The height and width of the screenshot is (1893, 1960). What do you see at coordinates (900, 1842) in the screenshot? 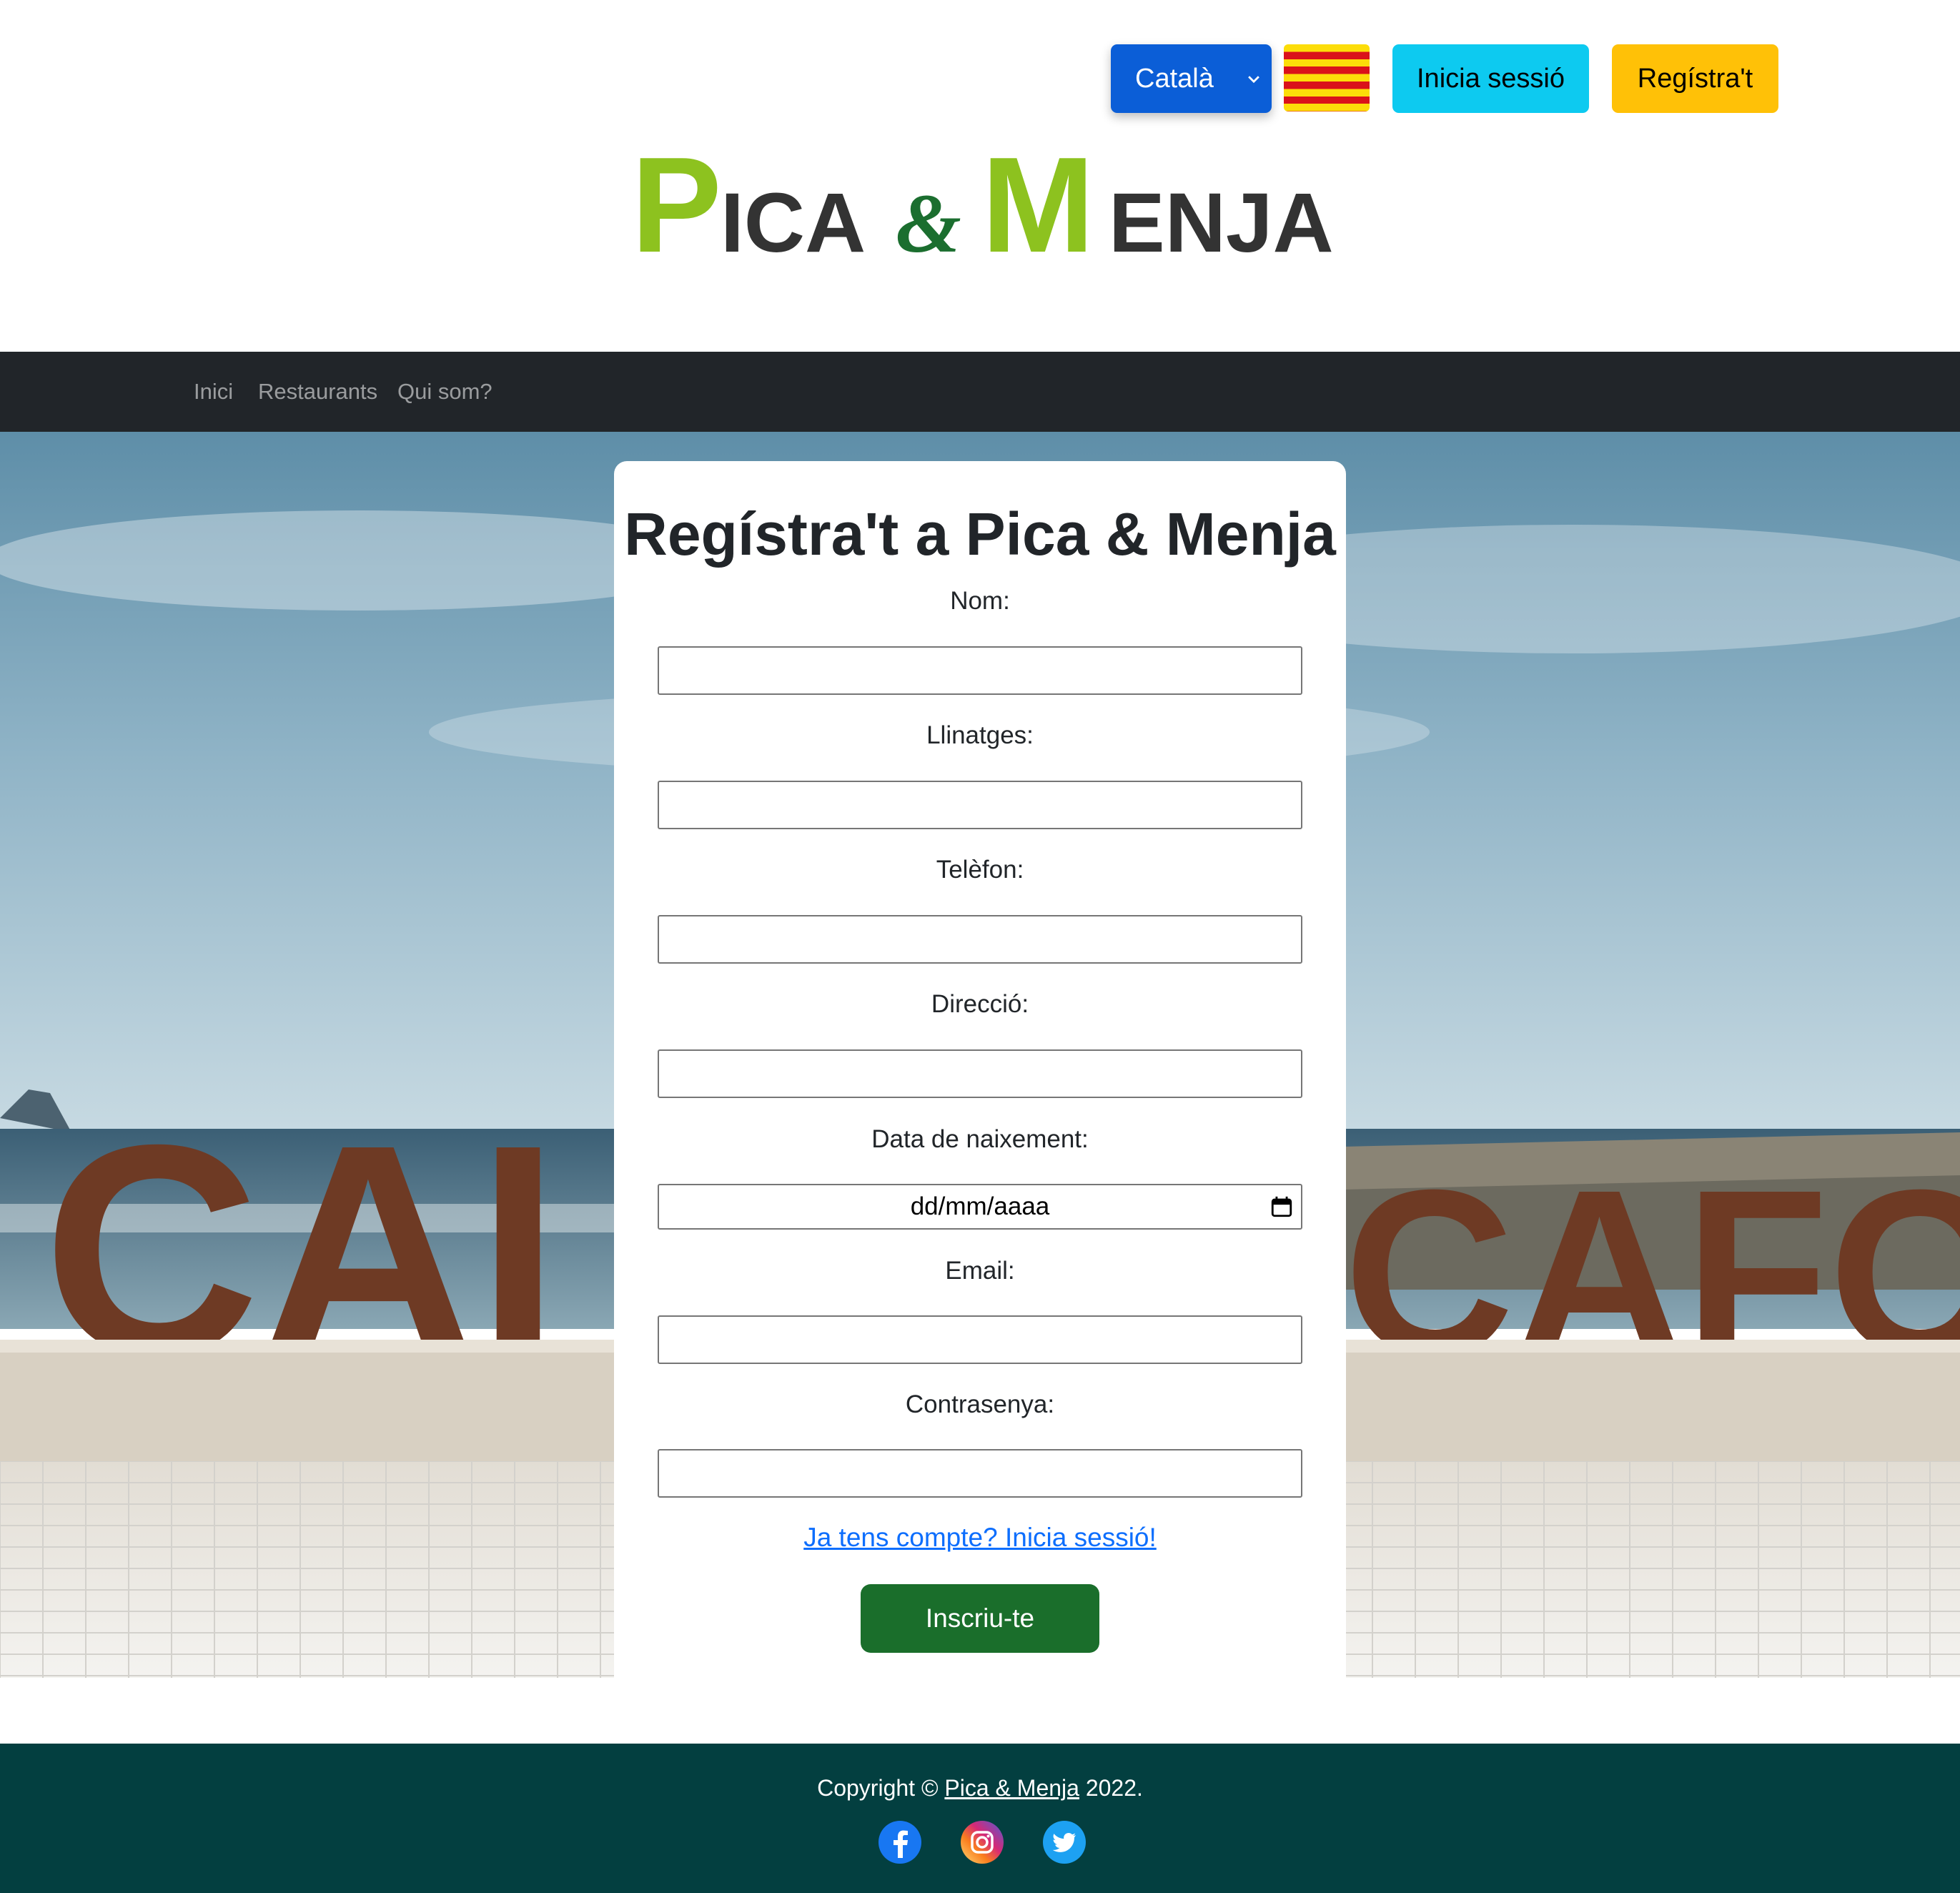
I see `facebook-icon` at bounding box center [900, 1842].